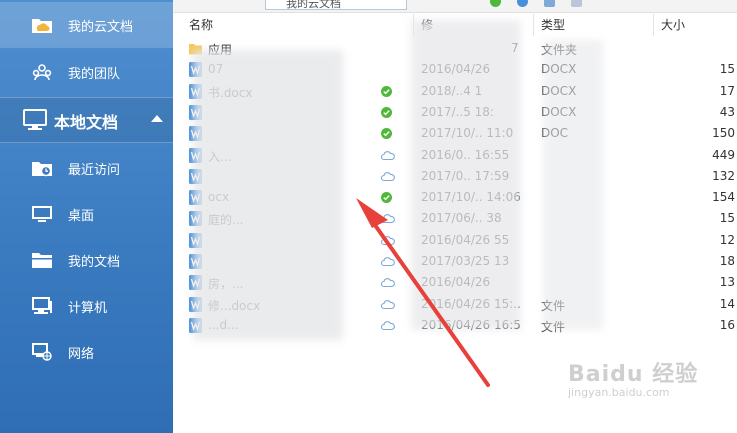 This screenshot has height=433, width=737. Describe the element at coordinates (633, 374) in the screenshot. I see `watermark-logo: Baidu 经验` at that location.